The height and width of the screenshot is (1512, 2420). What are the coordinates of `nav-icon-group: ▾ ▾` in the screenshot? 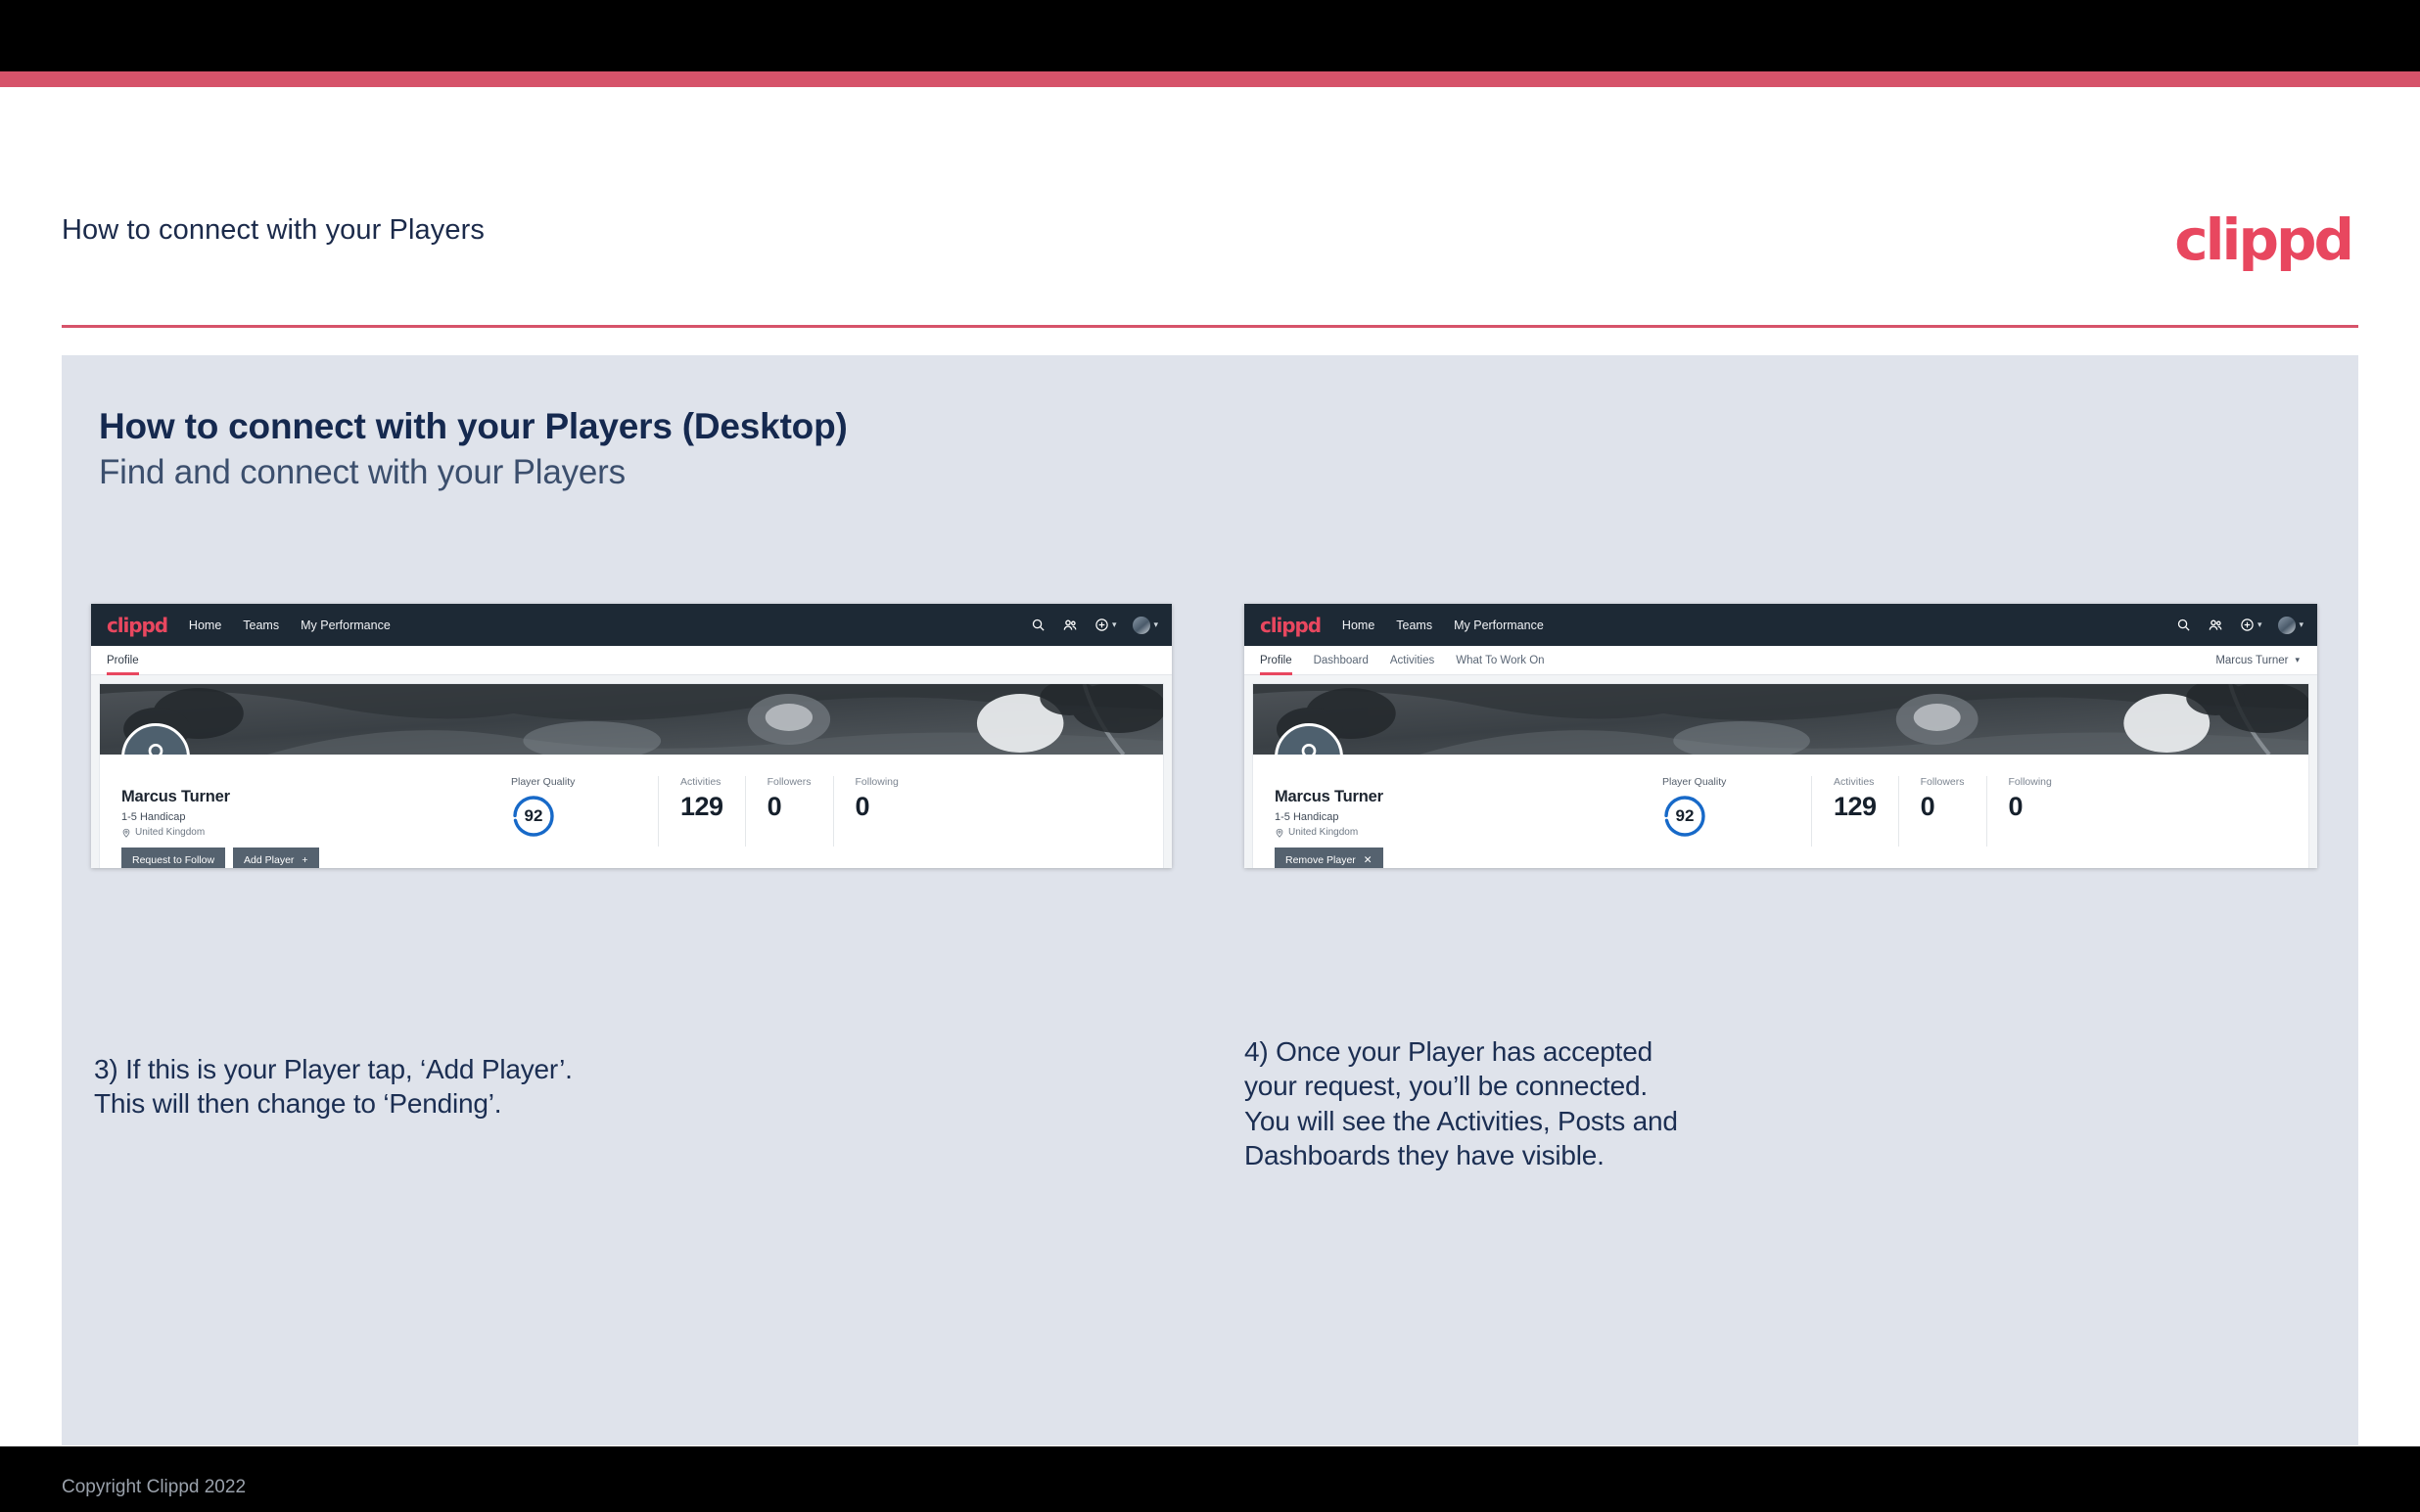 It's located at (1094, 625).